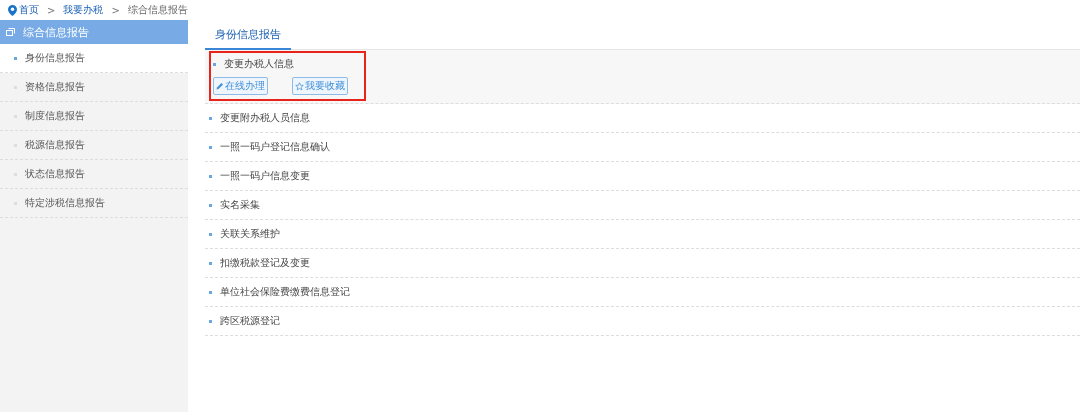 The width and height of the screenshot is (1080, 412). What do you see at coordinates (157, 10) in the screenshot?
I see `breadcrumb-link: 综合信息报告` at bounding box center [157, 10].